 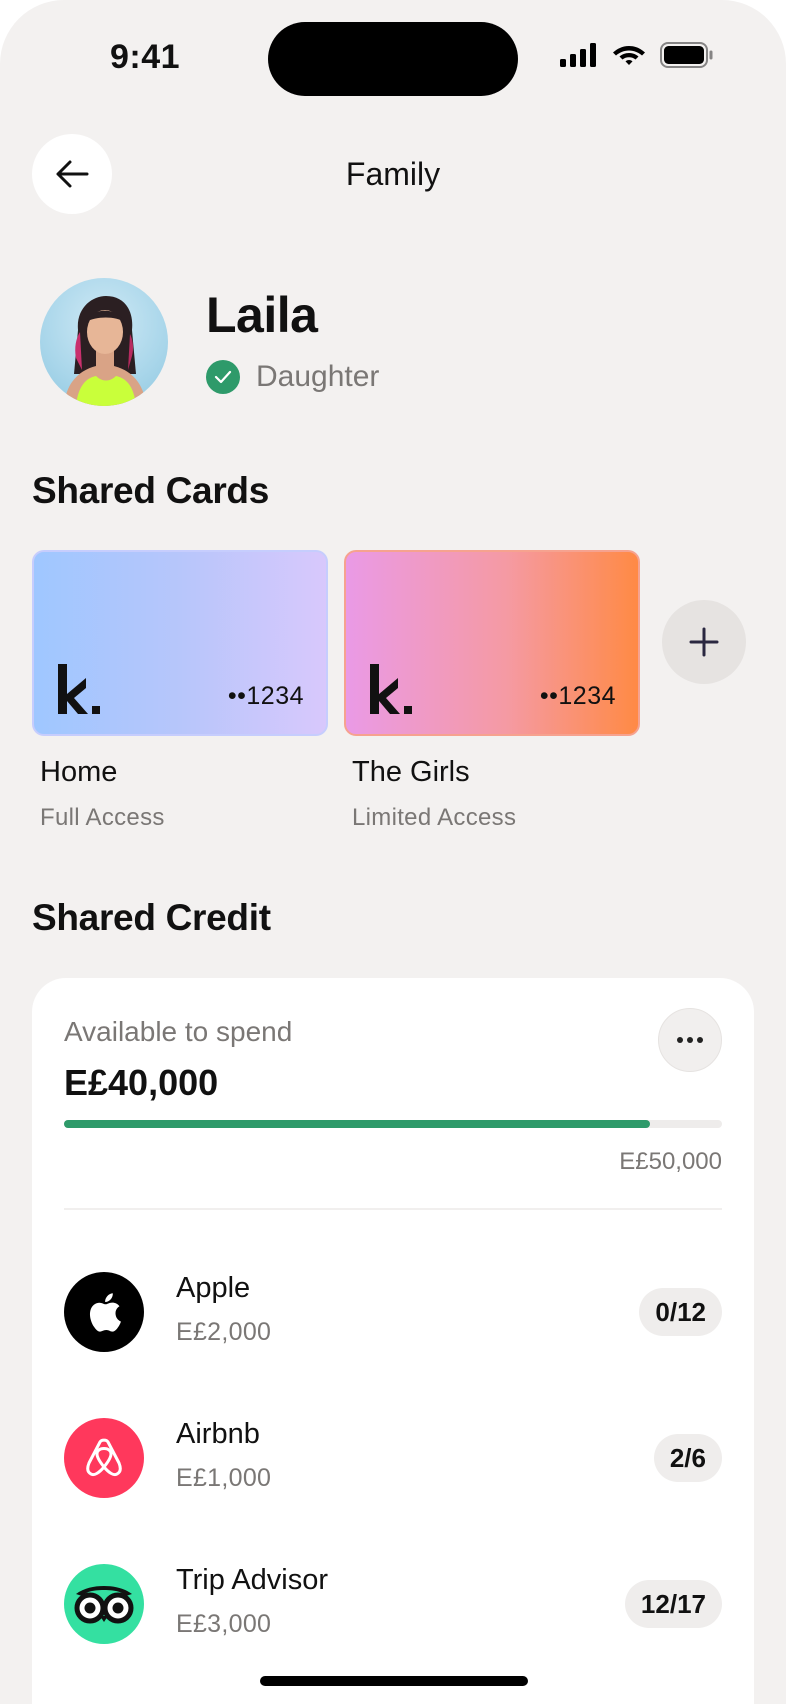 I want to click on merchant-name: Apple, so click(x=213, y=1288).